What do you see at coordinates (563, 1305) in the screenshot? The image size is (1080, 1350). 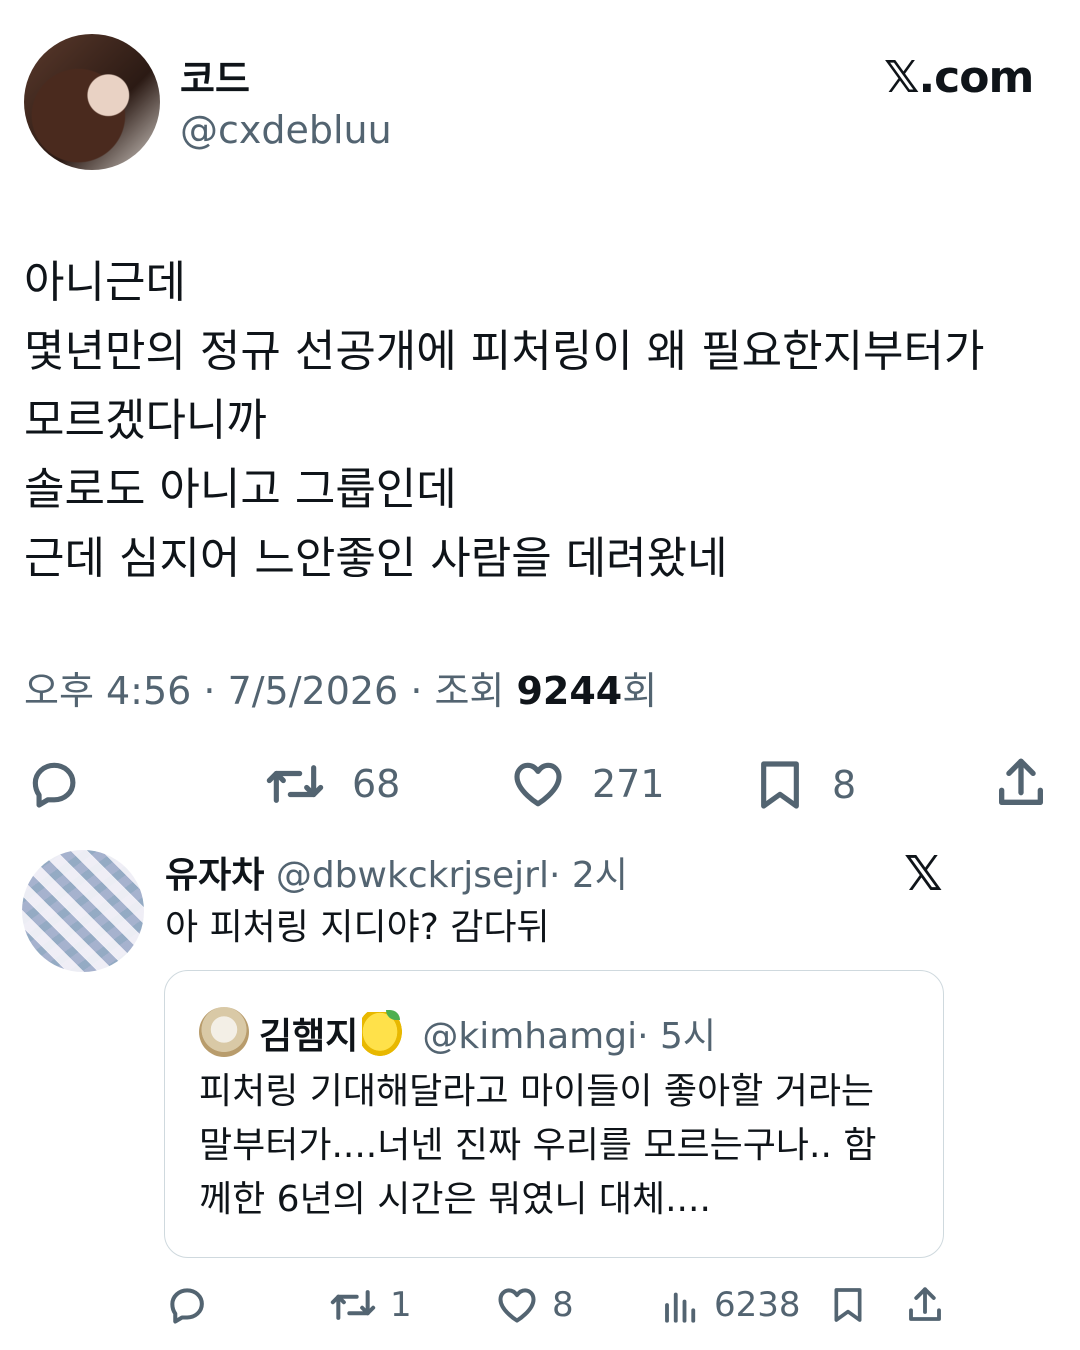 I see `reply-like-count: 8` at bounding box center [563, 1305].